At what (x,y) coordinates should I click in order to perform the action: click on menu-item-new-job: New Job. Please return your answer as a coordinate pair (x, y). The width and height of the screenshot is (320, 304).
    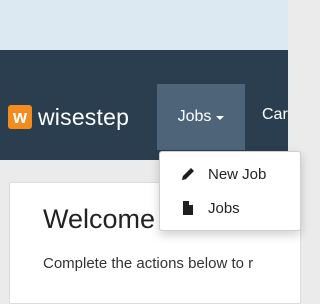
    Looking at the image, I should click on (230, 174).